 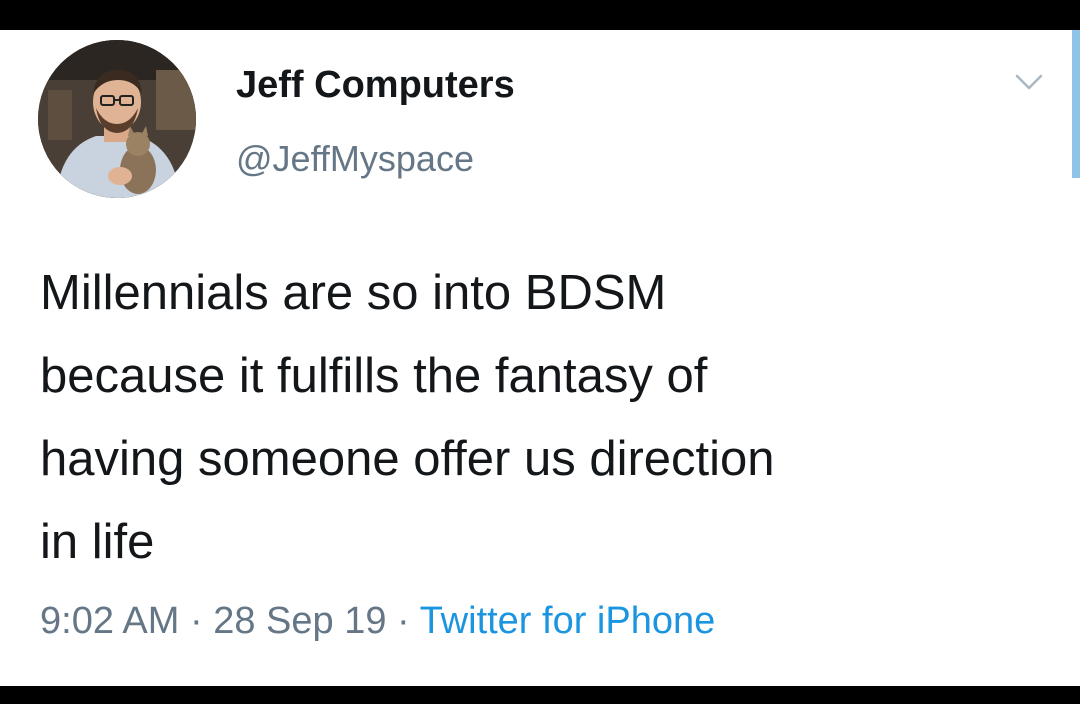 I want to click on tweet-metadata: 9:02 AM · 28 Sep 19 · Twitter for iPhone, so click(x=377, y=621).